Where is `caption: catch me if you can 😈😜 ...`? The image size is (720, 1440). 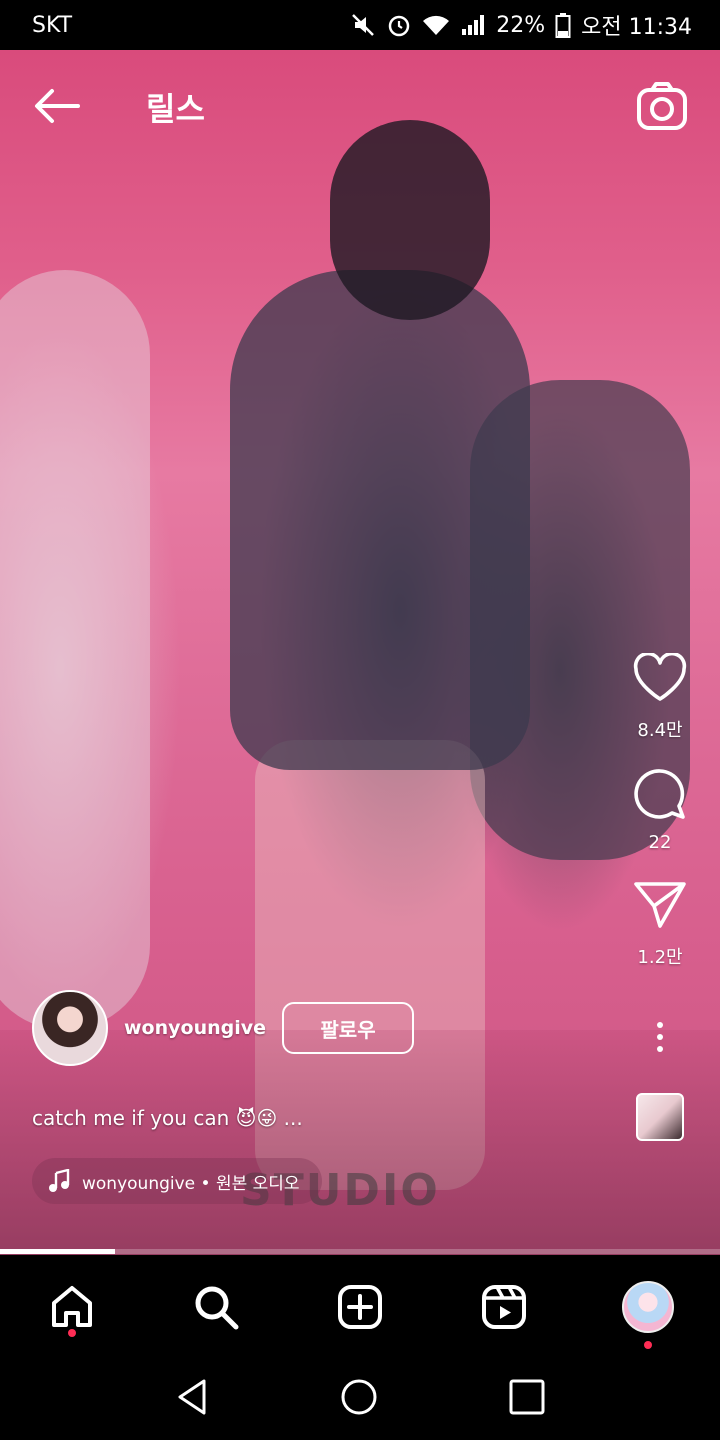
caption: catch me if you can 😈😜 ... is located at coordinates (167, 1118).